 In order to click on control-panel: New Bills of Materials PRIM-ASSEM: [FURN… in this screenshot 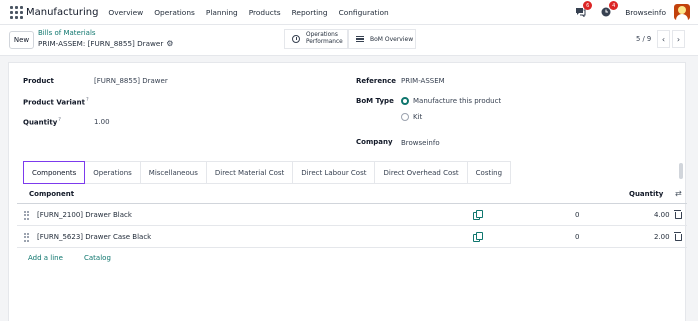, I will do `click(349, 40)`.